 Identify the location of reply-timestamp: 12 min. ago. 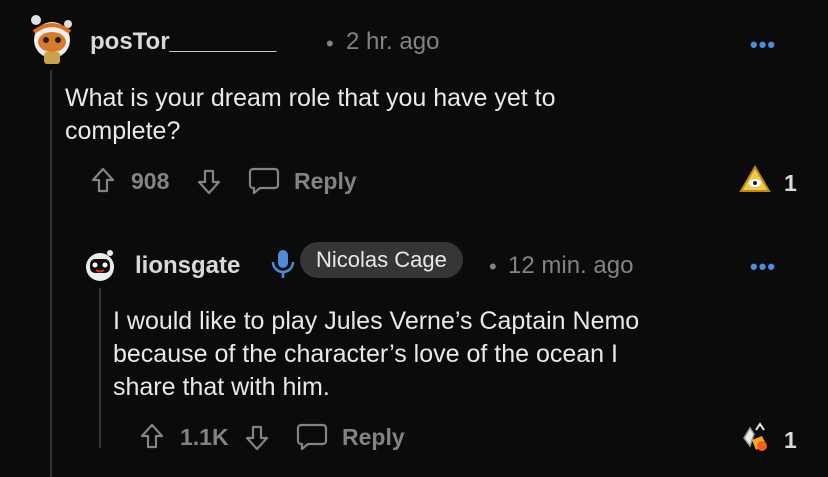
(571, 265).